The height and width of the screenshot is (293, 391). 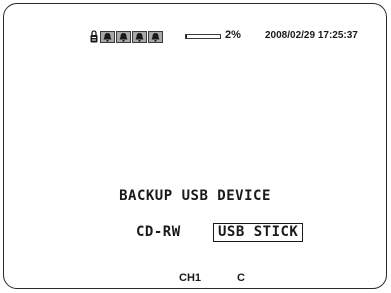 I want to click on option-usb-stick-selected: USB STICK, so click(x=258, y=232).